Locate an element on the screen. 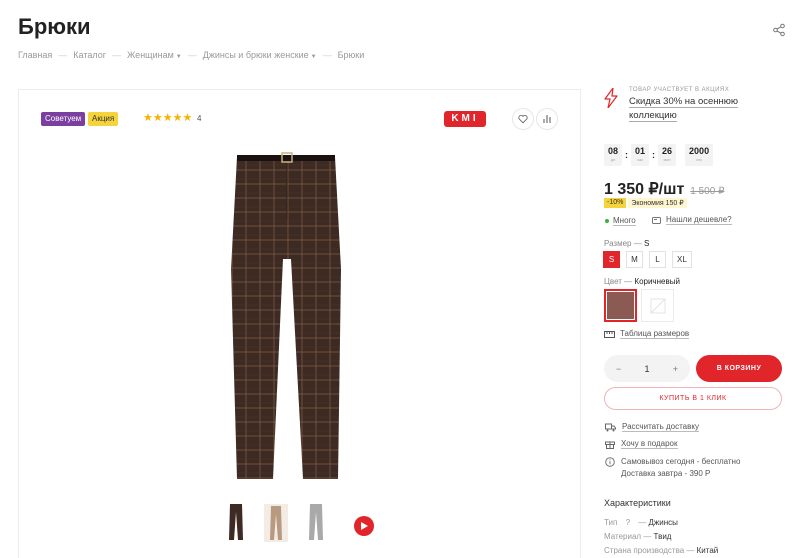  no-image-icon is located at coordinates (657, 305).